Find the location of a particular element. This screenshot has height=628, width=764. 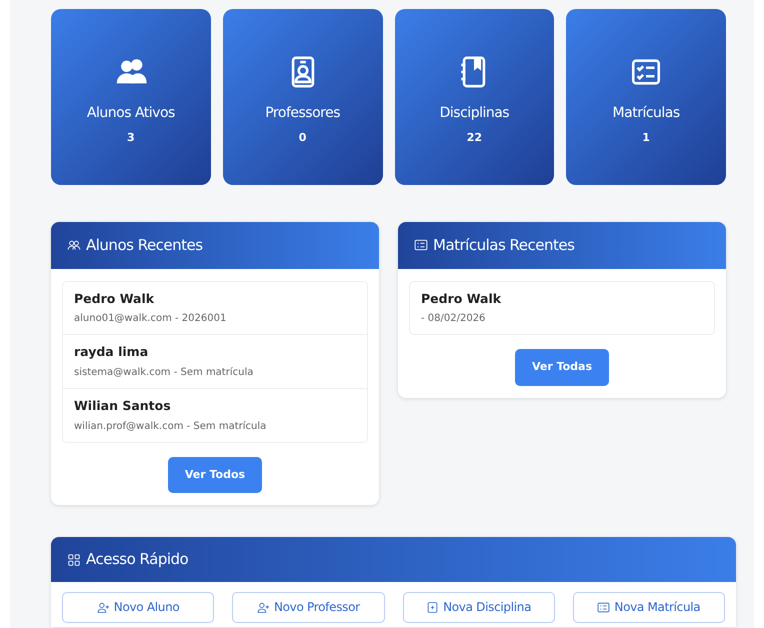

item-detail: wilian.prof@walk.com - Sem matrícula is located at coordinates (171, 427).